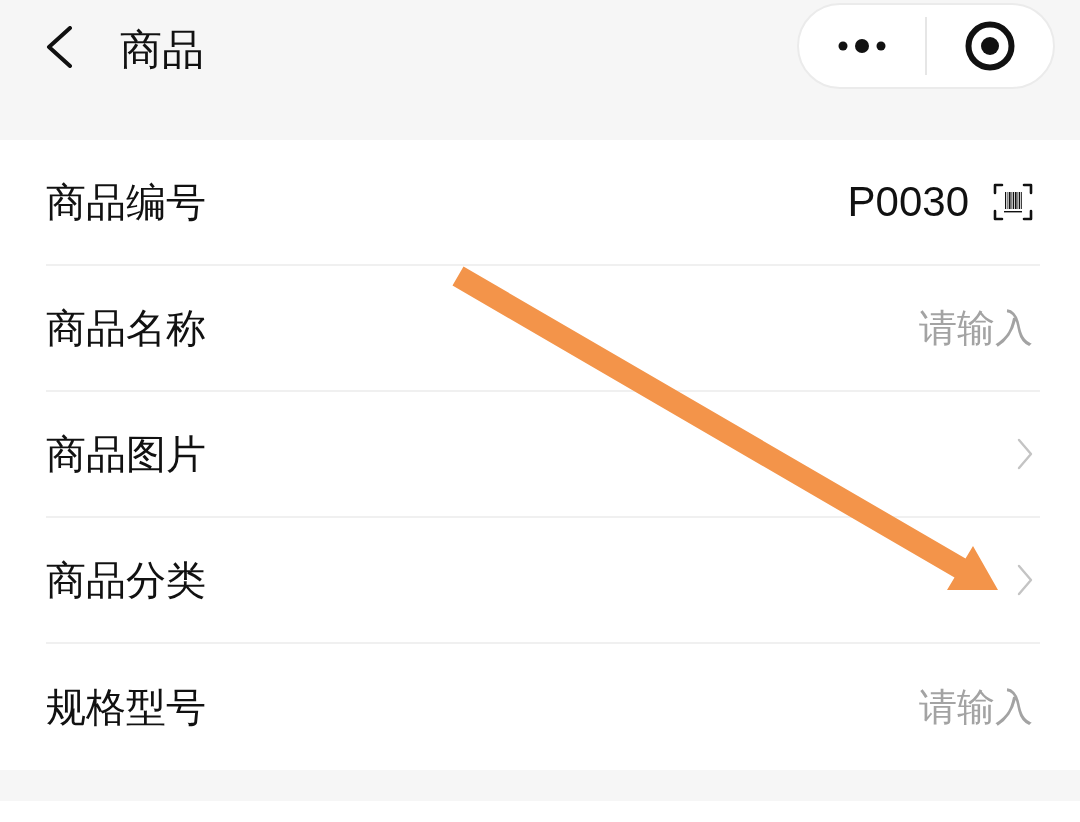 This screenshot has width=1080, height=822. What do you see at coordinates (990, 46) in the screenshot?
I see `circle-dot-icon` at bounding box center [990, 46].